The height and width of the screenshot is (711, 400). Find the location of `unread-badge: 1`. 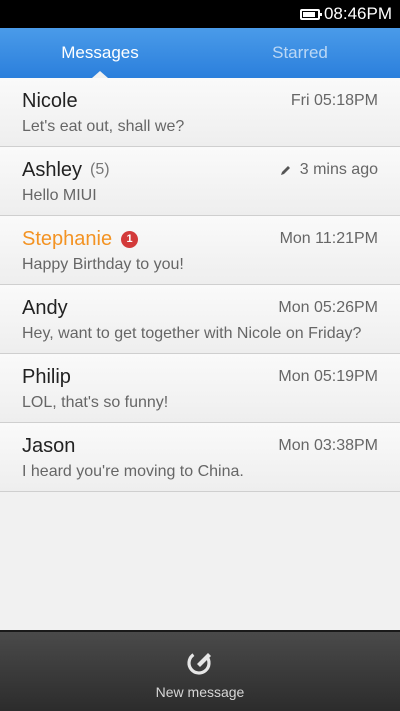

unread-badge: 1 is located at coordinates (130, 239).